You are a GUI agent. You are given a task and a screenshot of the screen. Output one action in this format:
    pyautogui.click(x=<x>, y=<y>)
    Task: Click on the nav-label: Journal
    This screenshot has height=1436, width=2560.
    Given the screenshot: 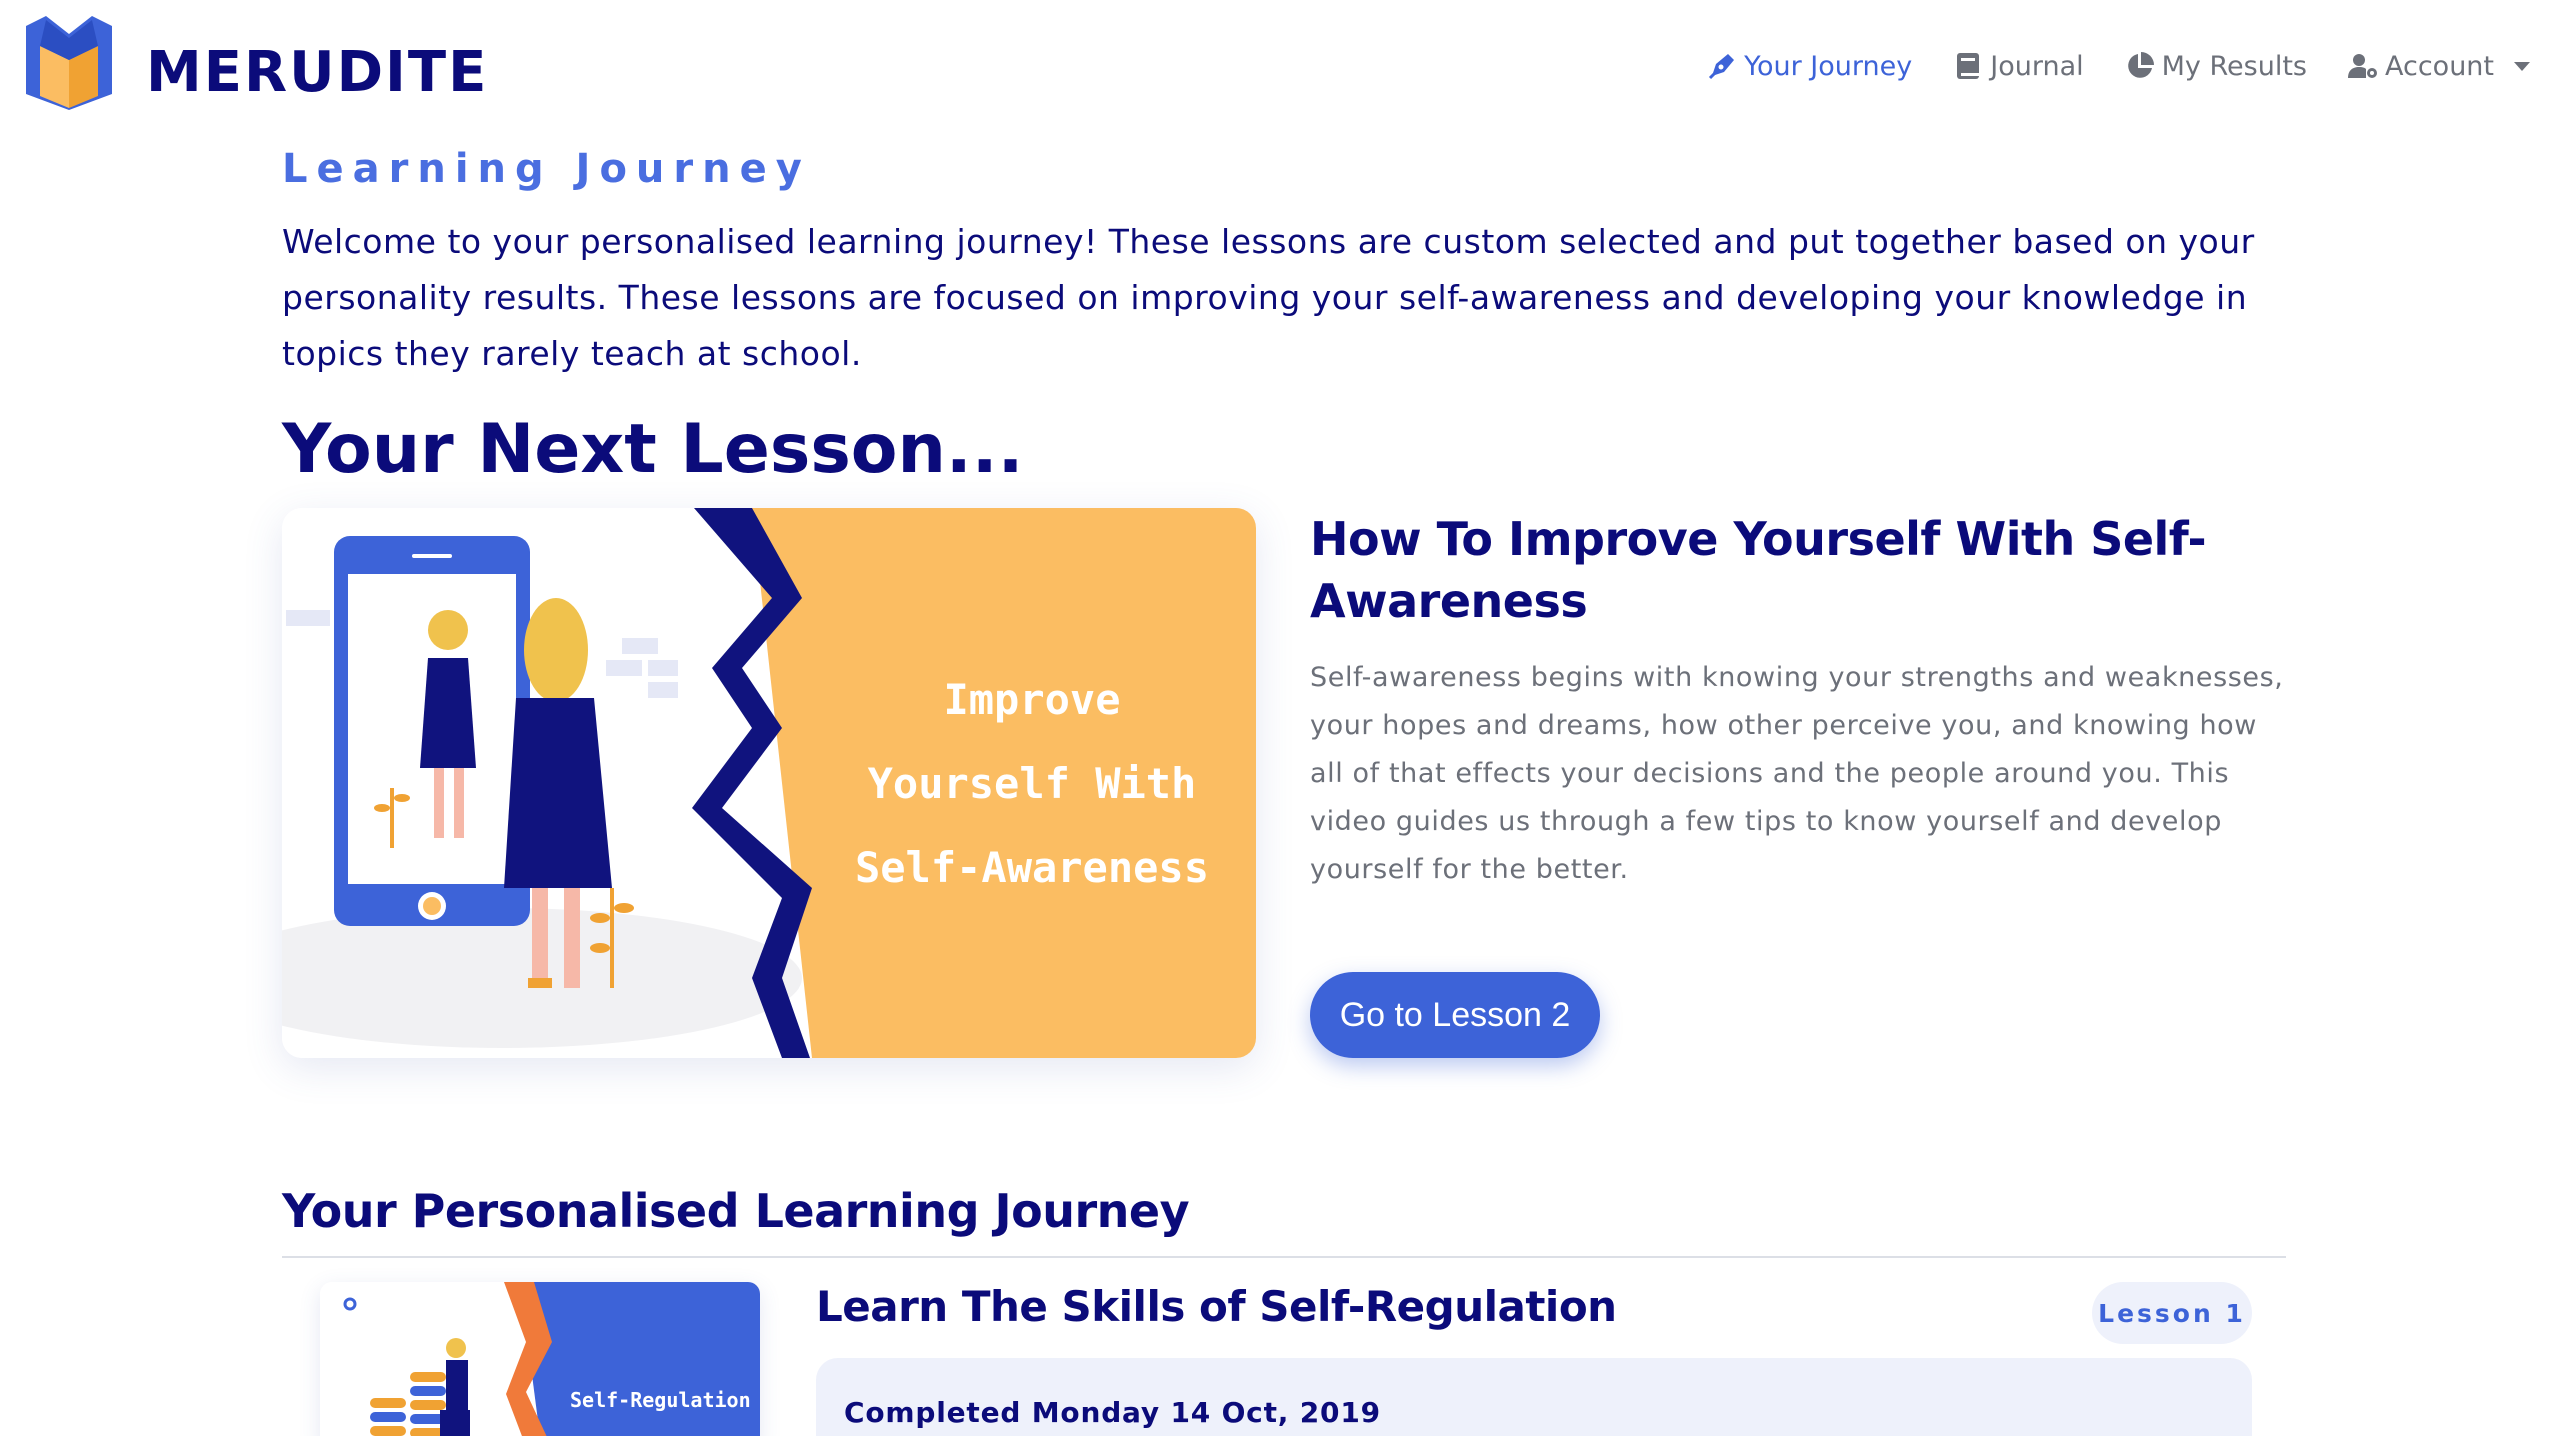 What is the action you would take?
    pyautogui.click(x=2037, y=66)
    